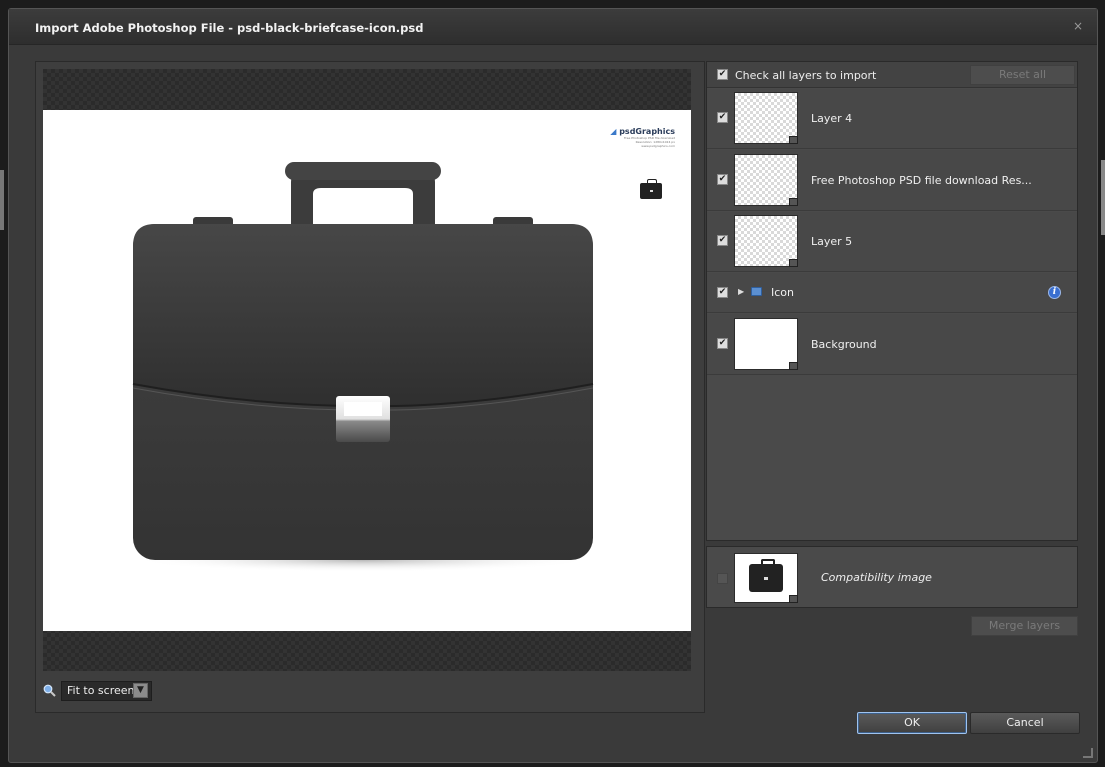 The height and width of the screenshot is (767, 1105). What do you see at coordinates (892, 344) in the screenshot?
I see `layer-row: ✔ Background` at bounding box center [892, 344].